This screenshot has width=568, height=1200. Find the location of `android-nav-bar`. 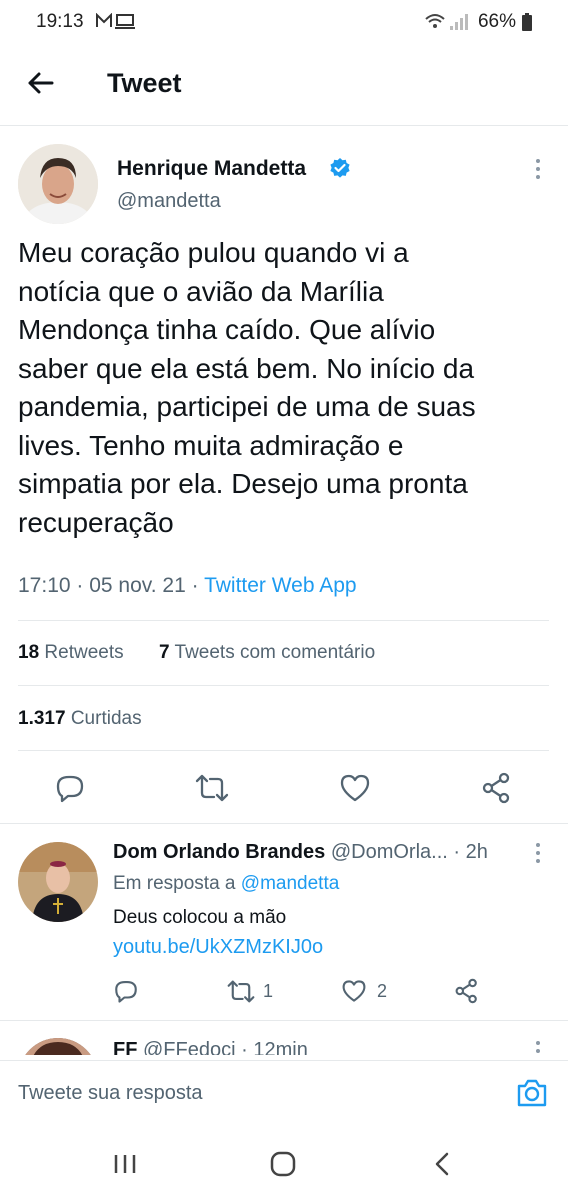

android-nav-bar is located at coordinates (284, 1164).